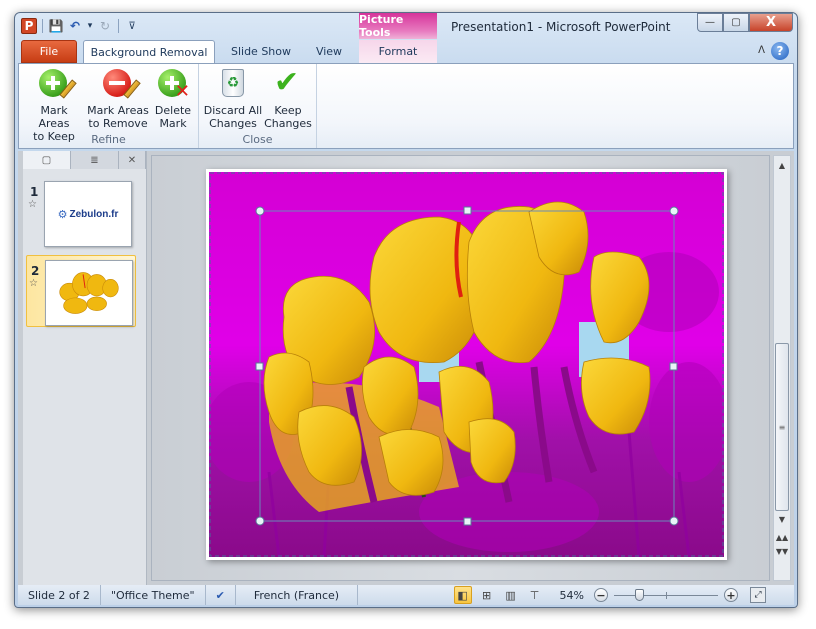 The height and width of the screenshot is (629, 816). I want to click on slides-tab-icon: ▢, so click(47, 160).